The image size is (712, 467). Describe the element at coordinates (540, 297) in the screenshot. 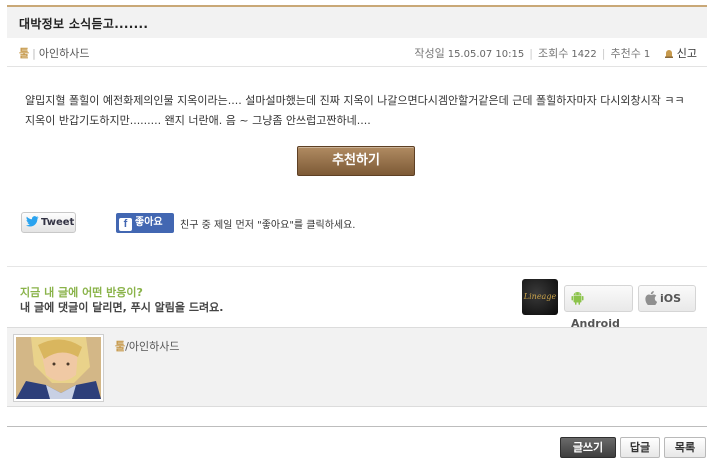

I see `lineage-app-icon: Lineage` at that location.